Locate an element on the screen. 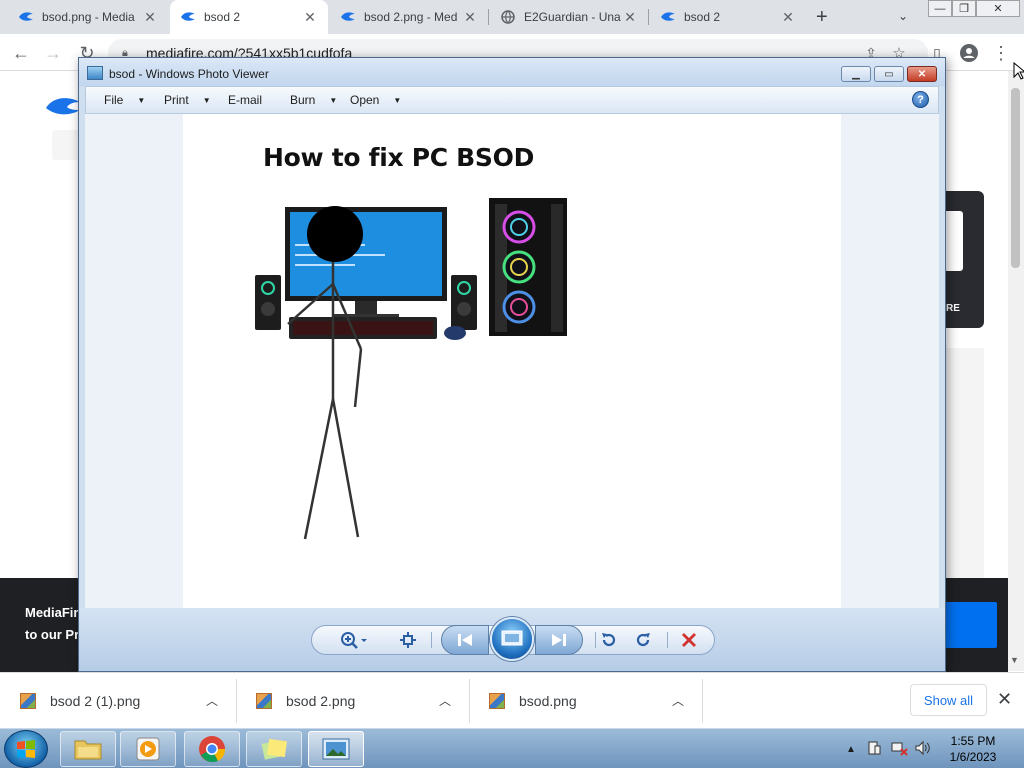 The image size is (1024, 768). show-all-button: Show all is located at coordinates (948, 700).